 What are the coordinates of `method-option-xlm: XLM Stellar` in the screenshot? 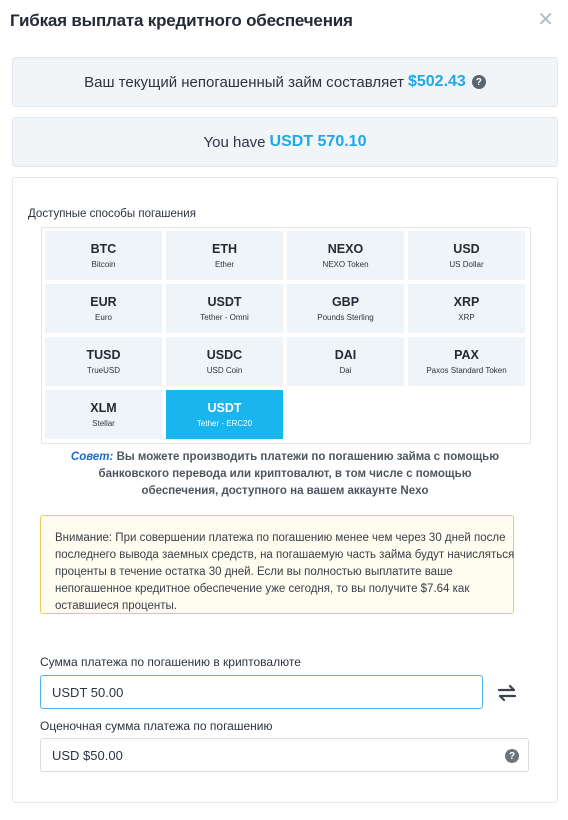 It's located at (103, 414).